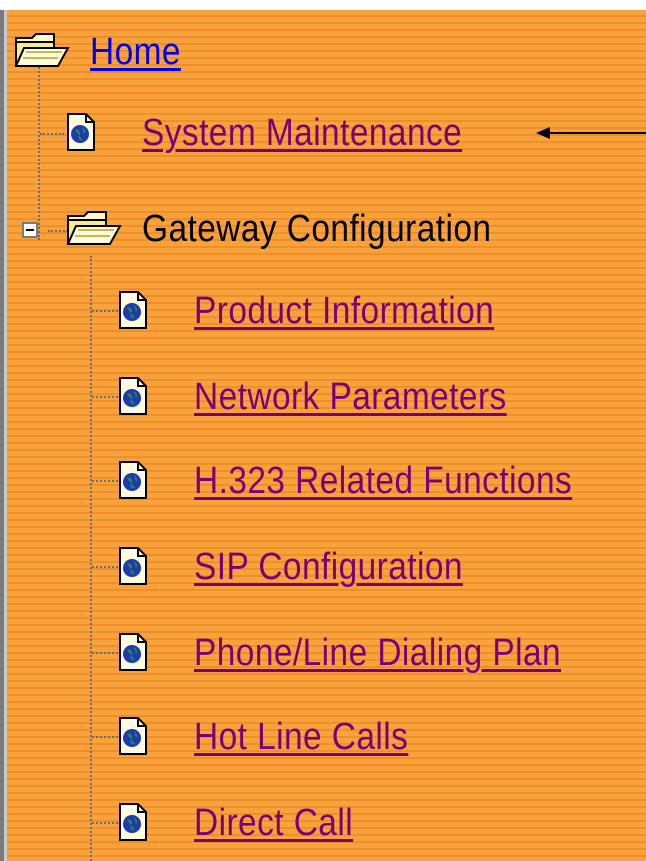 The image size is (646, 861). I want to click on tree-item-network-parameters: Network Parameters, so click(300, 398).